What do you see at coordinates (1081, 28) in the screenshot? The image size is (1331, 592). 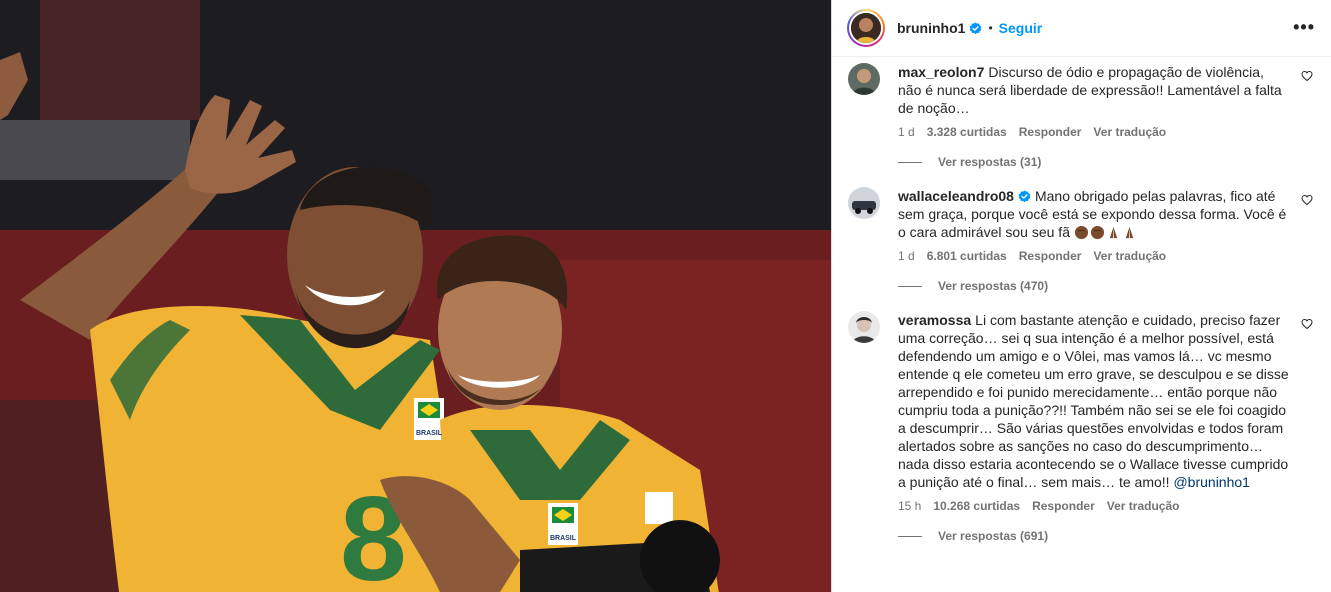 I see `post-header: bruninho1 • Seguir •••` at bounding box center [1081, 28].